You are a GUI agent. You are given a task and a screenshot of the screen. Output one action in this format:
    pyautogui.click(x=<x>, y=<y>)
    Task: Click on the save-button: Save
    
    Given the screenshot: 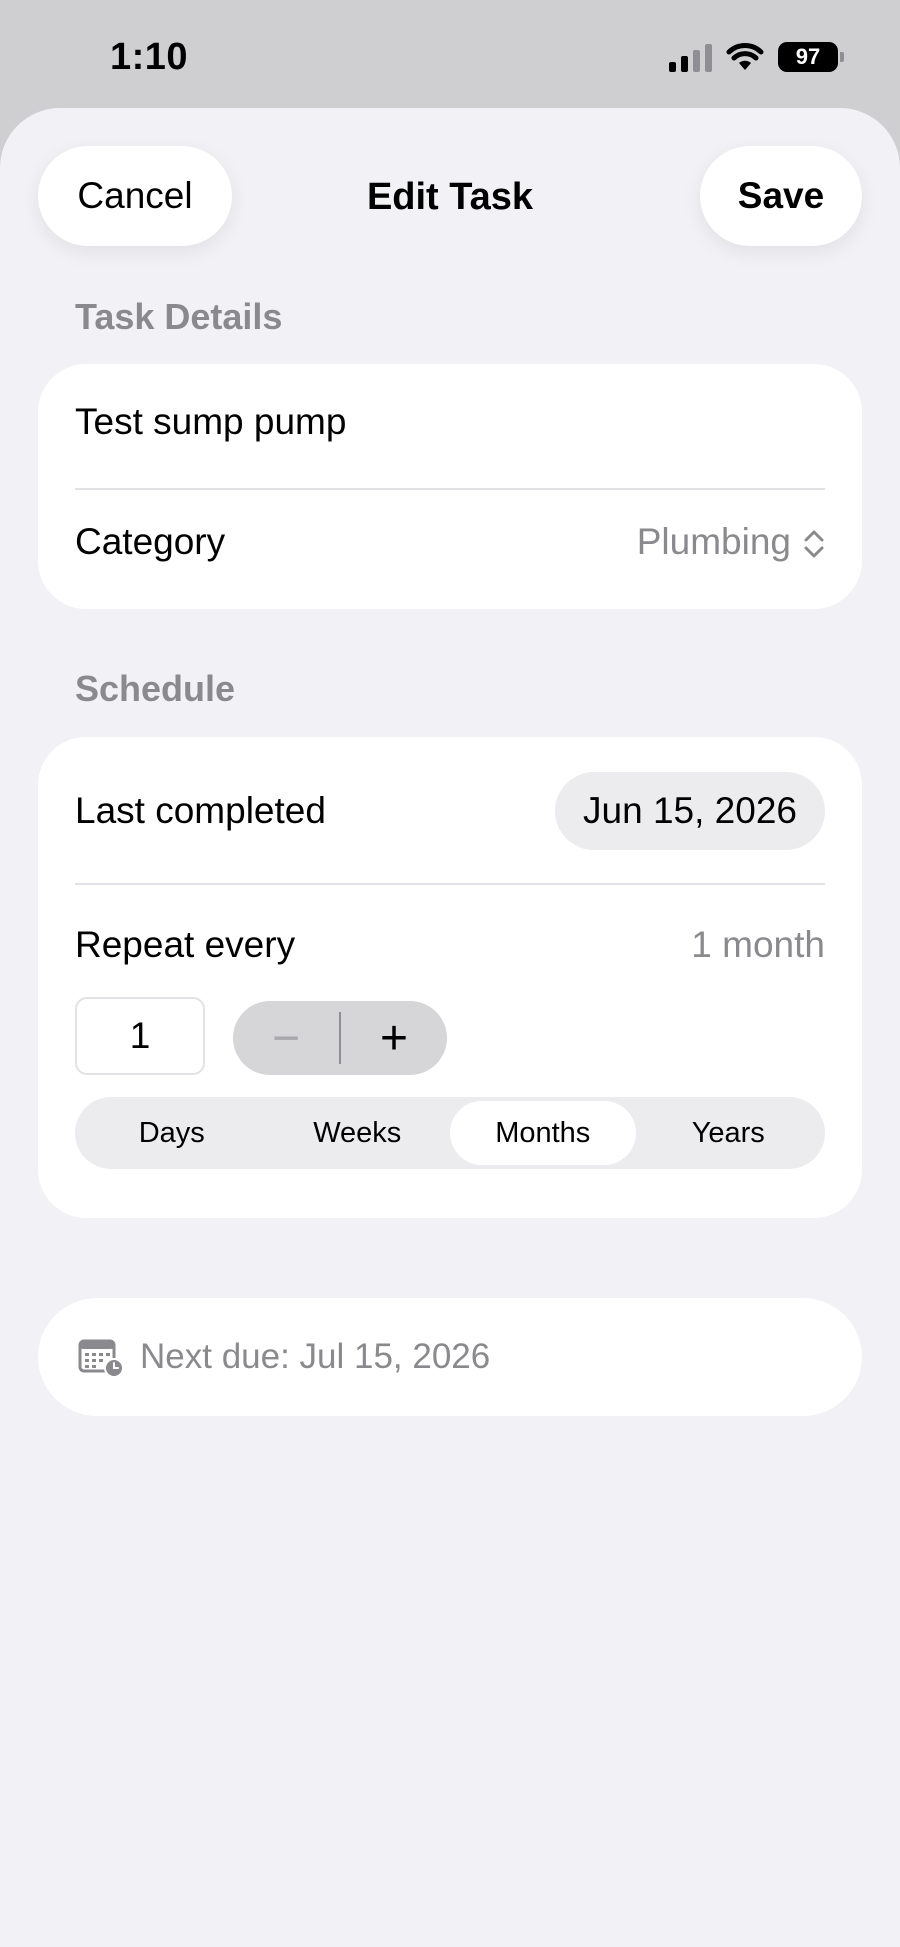 What is the action you would take?
    pyautogui.click(x=781, y=196)
    